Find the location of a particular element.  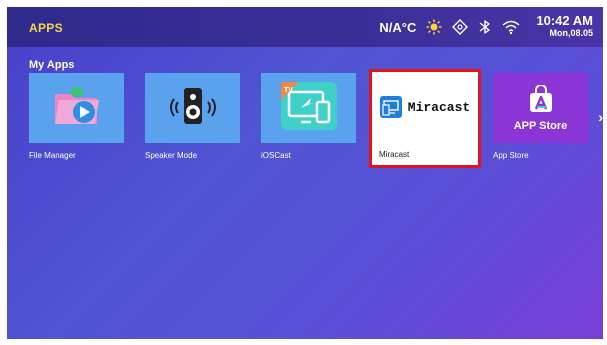

clock: 10:42 AM Mon,08.05 is located at coordinates (564, 26).